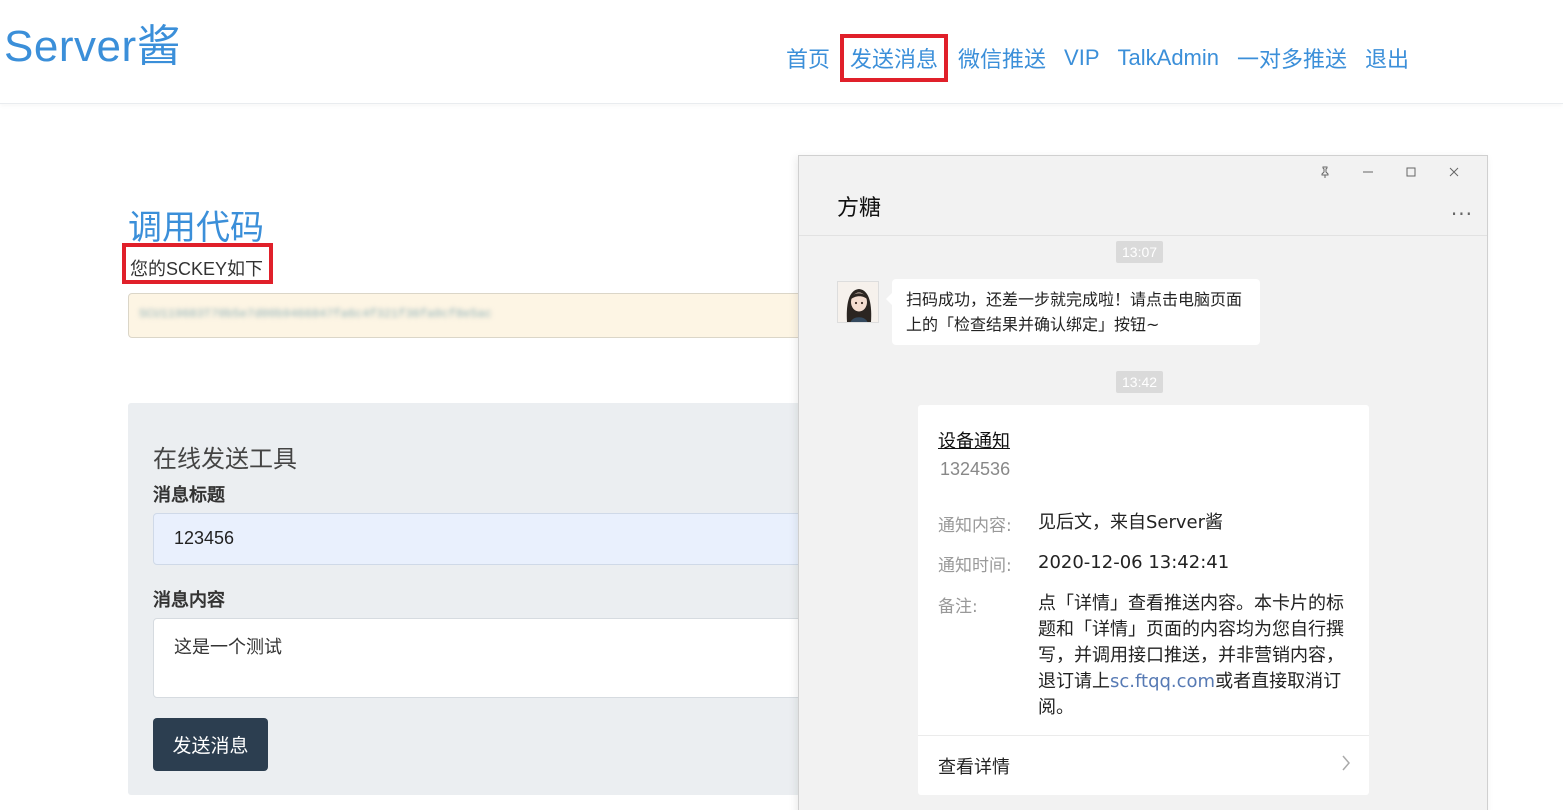 Image resolution: width=1563 pixels, height=810 pixels. What do you see at coordinates (197, 263) in the screenshot?
I see `sckey-label: 您的SCKEY如下` at bounding box center [197, 263].